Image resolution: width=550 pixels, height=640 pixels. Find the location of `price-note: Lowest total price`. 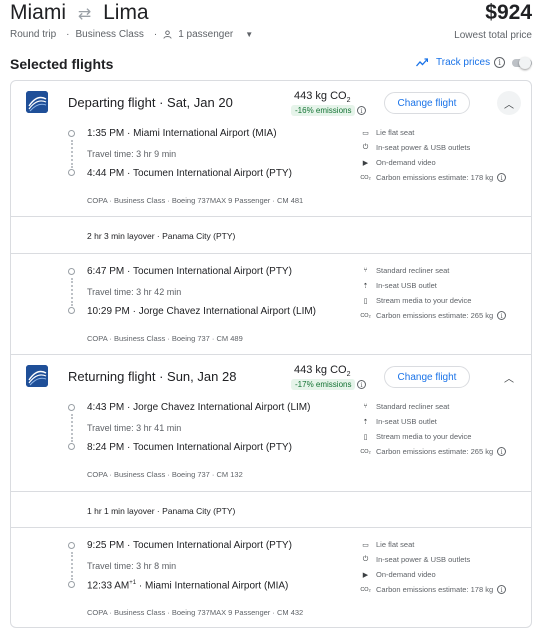

price-note: Lowest total price is located at coordinates (493, 35).